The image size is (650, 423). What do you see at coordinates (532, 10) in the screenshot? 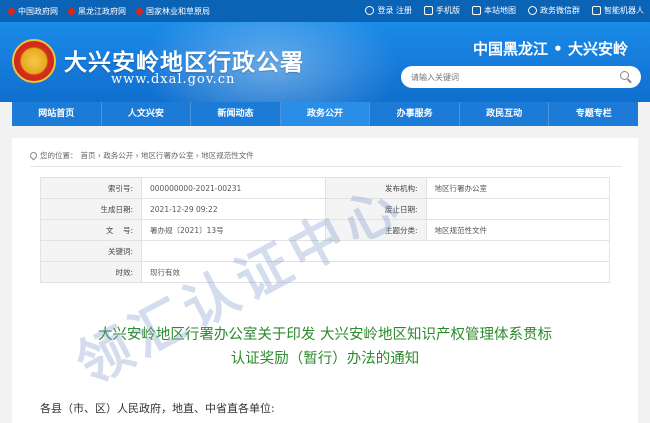
I see `wechat-icon` at bounding box center [532, 10].